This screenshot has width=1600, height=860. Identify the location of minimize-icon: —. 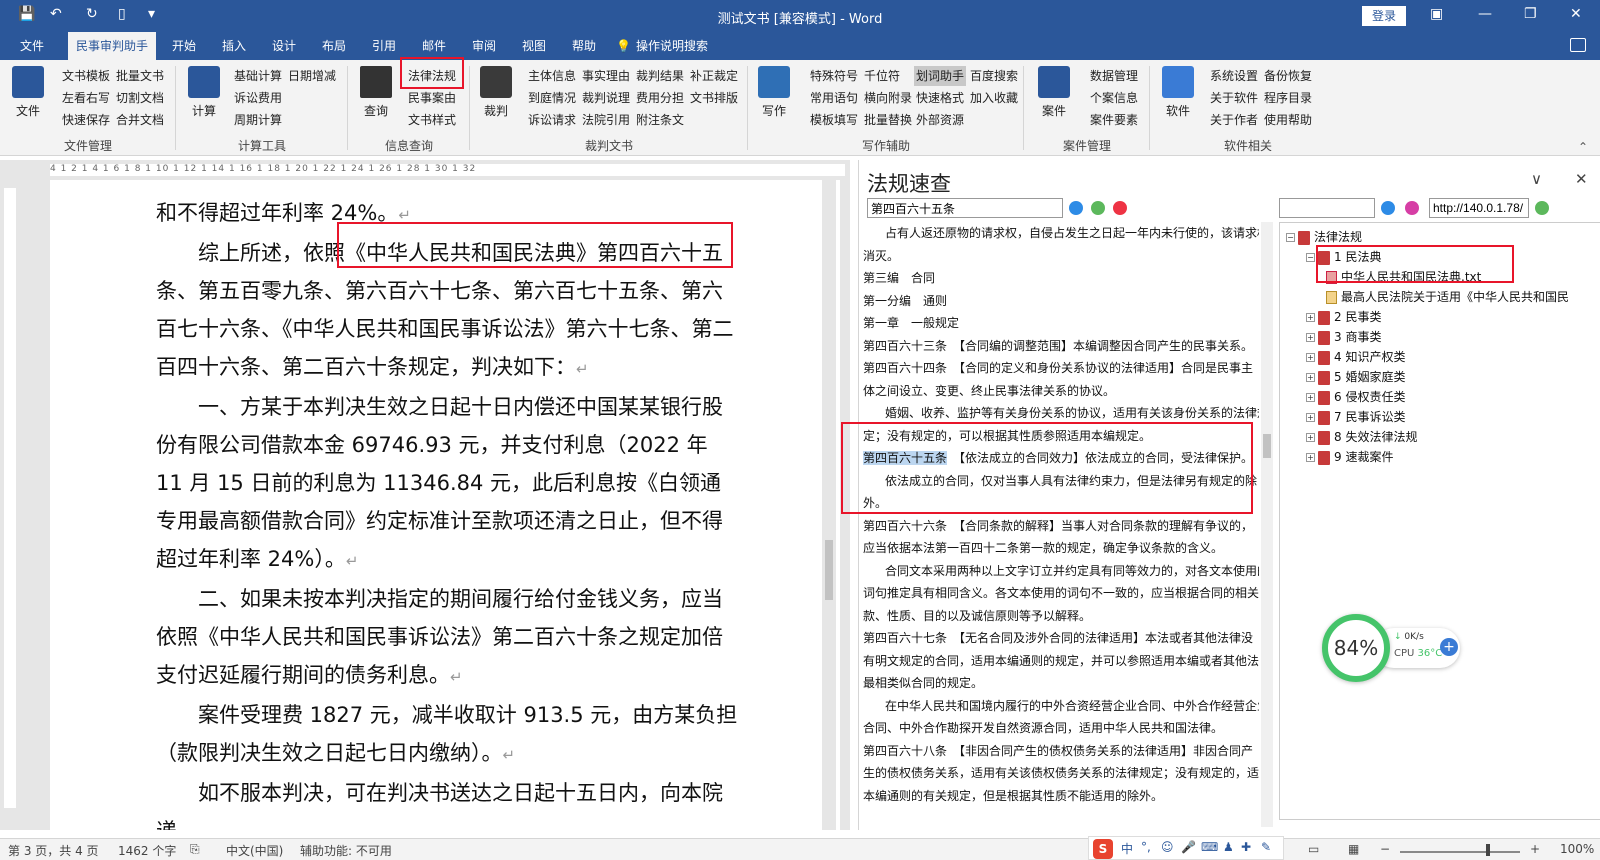
(1485, 14).